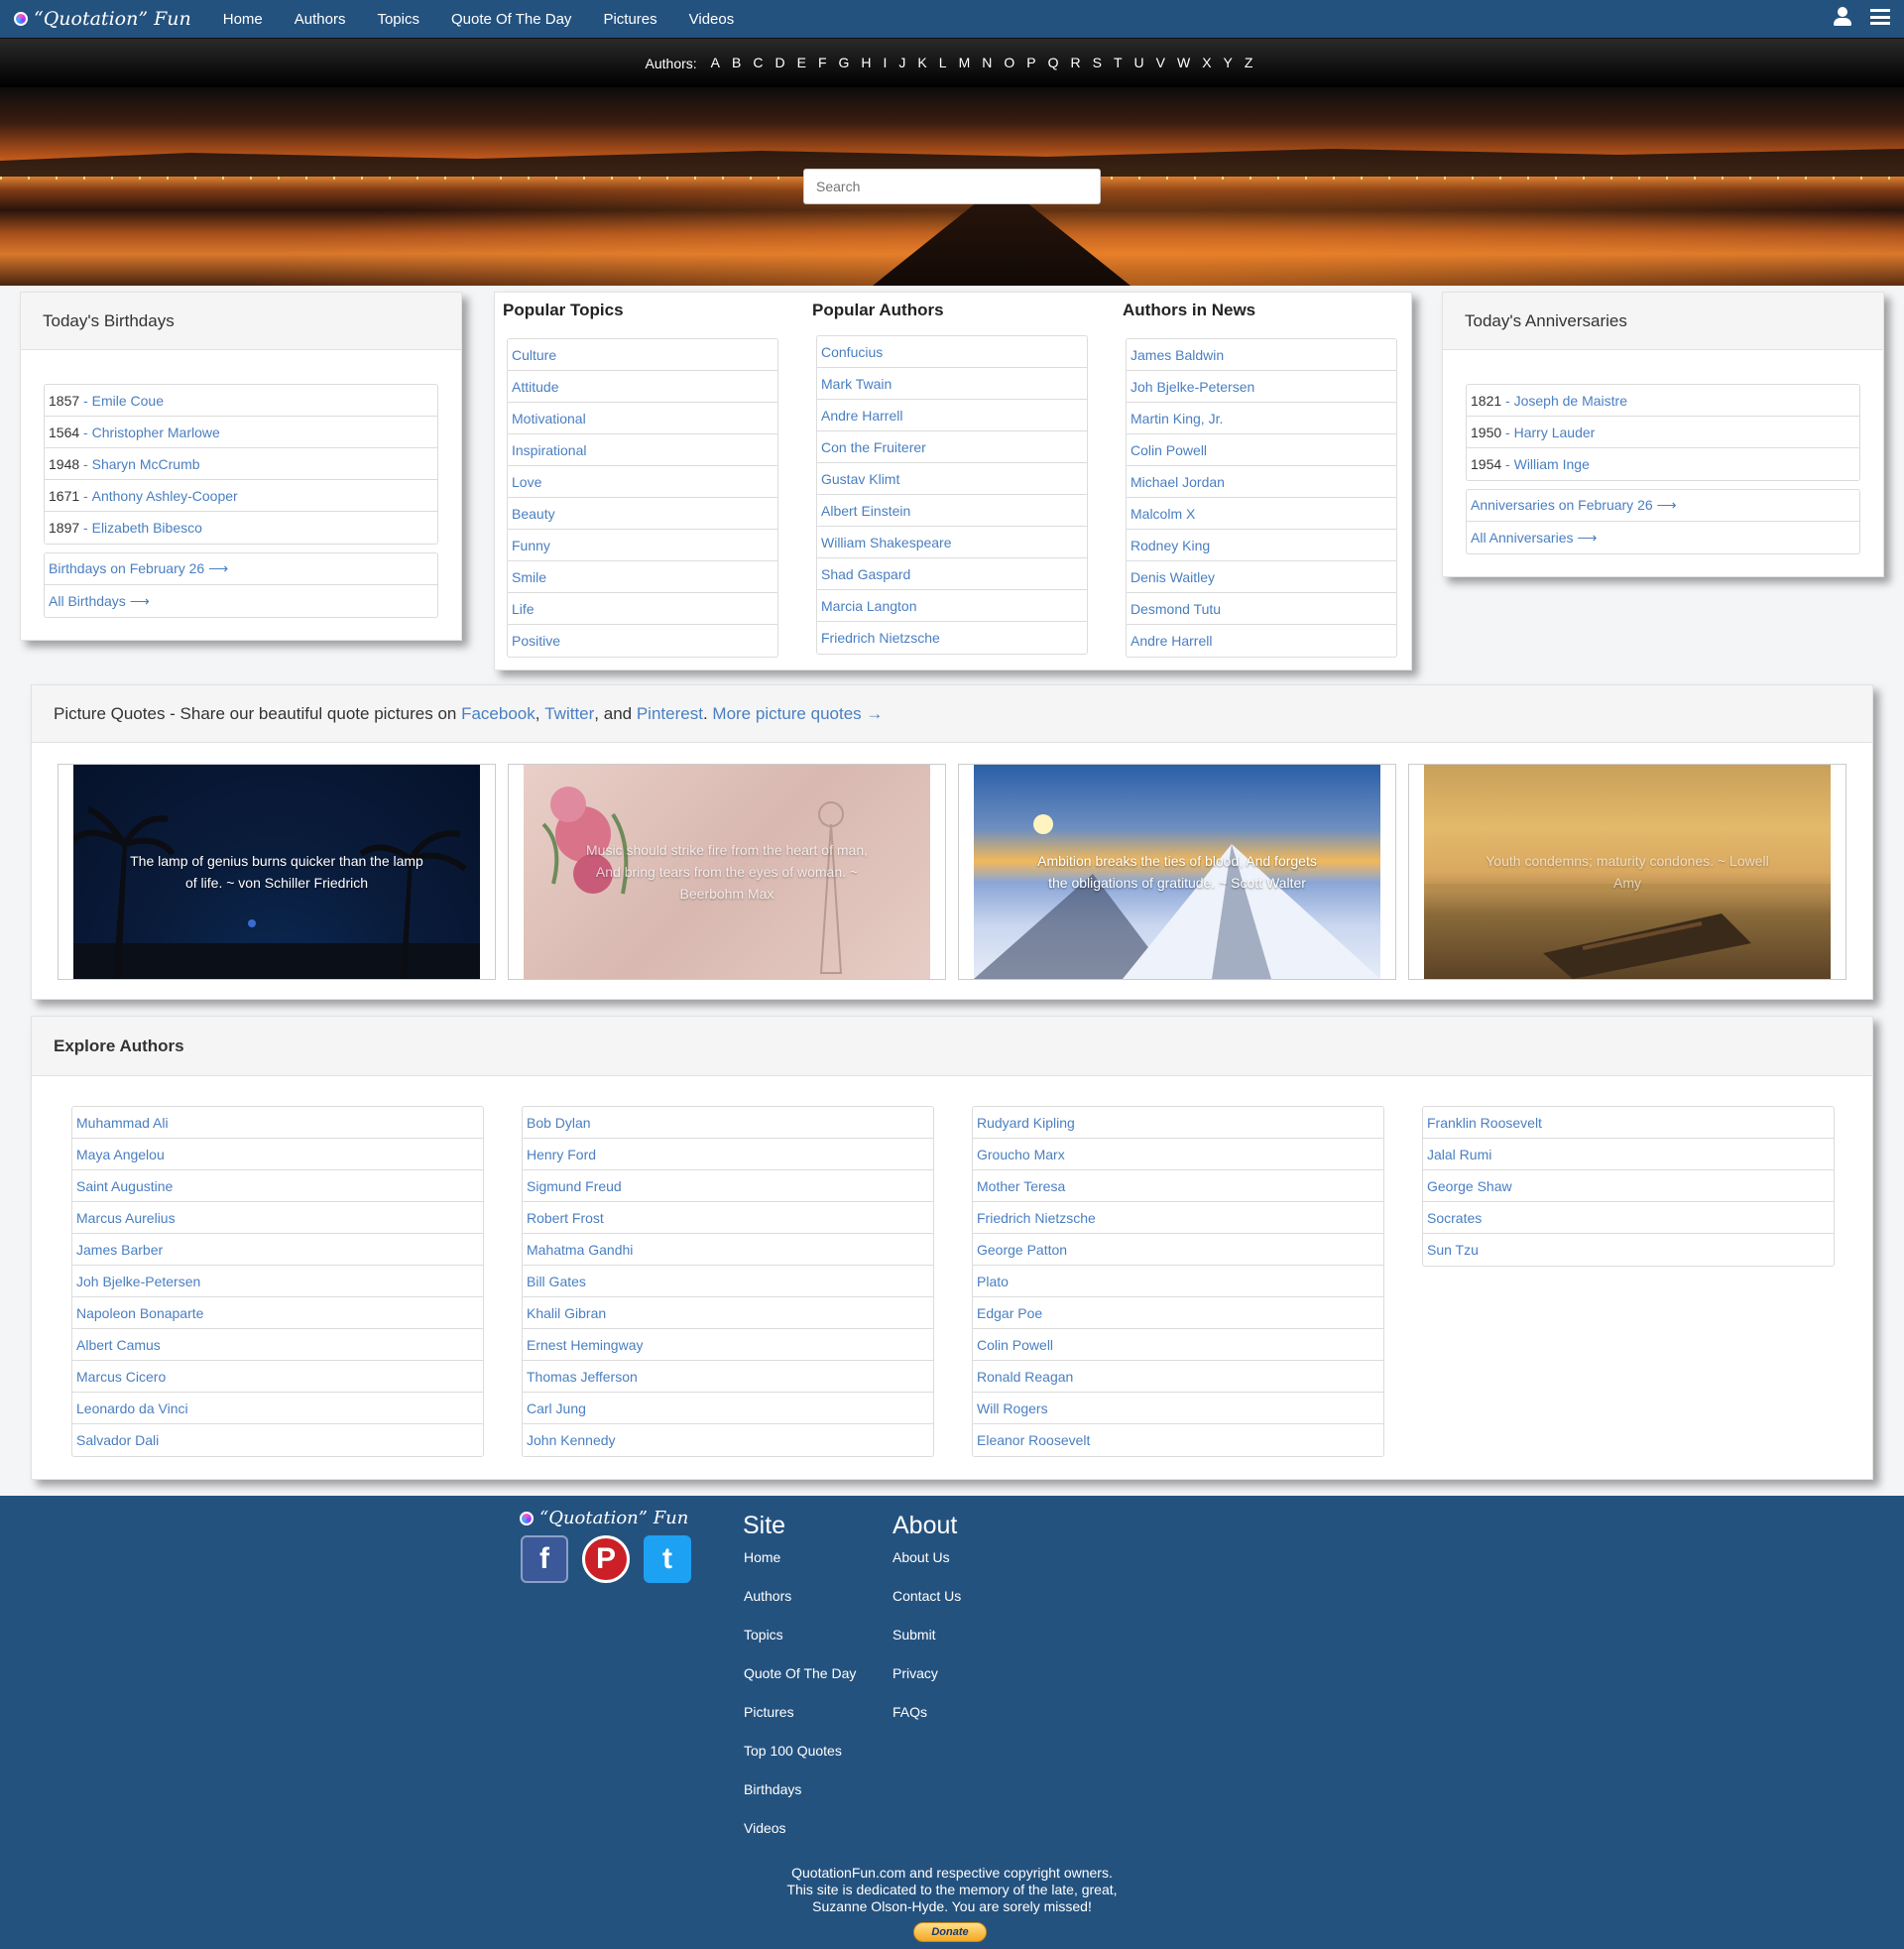 This screenshot has height=1949, width=1904. What do you see at coordinates (1075, 63) in the screenshot?
I see `alphabet-letter-r: R` at bounding box center [1075, 63].